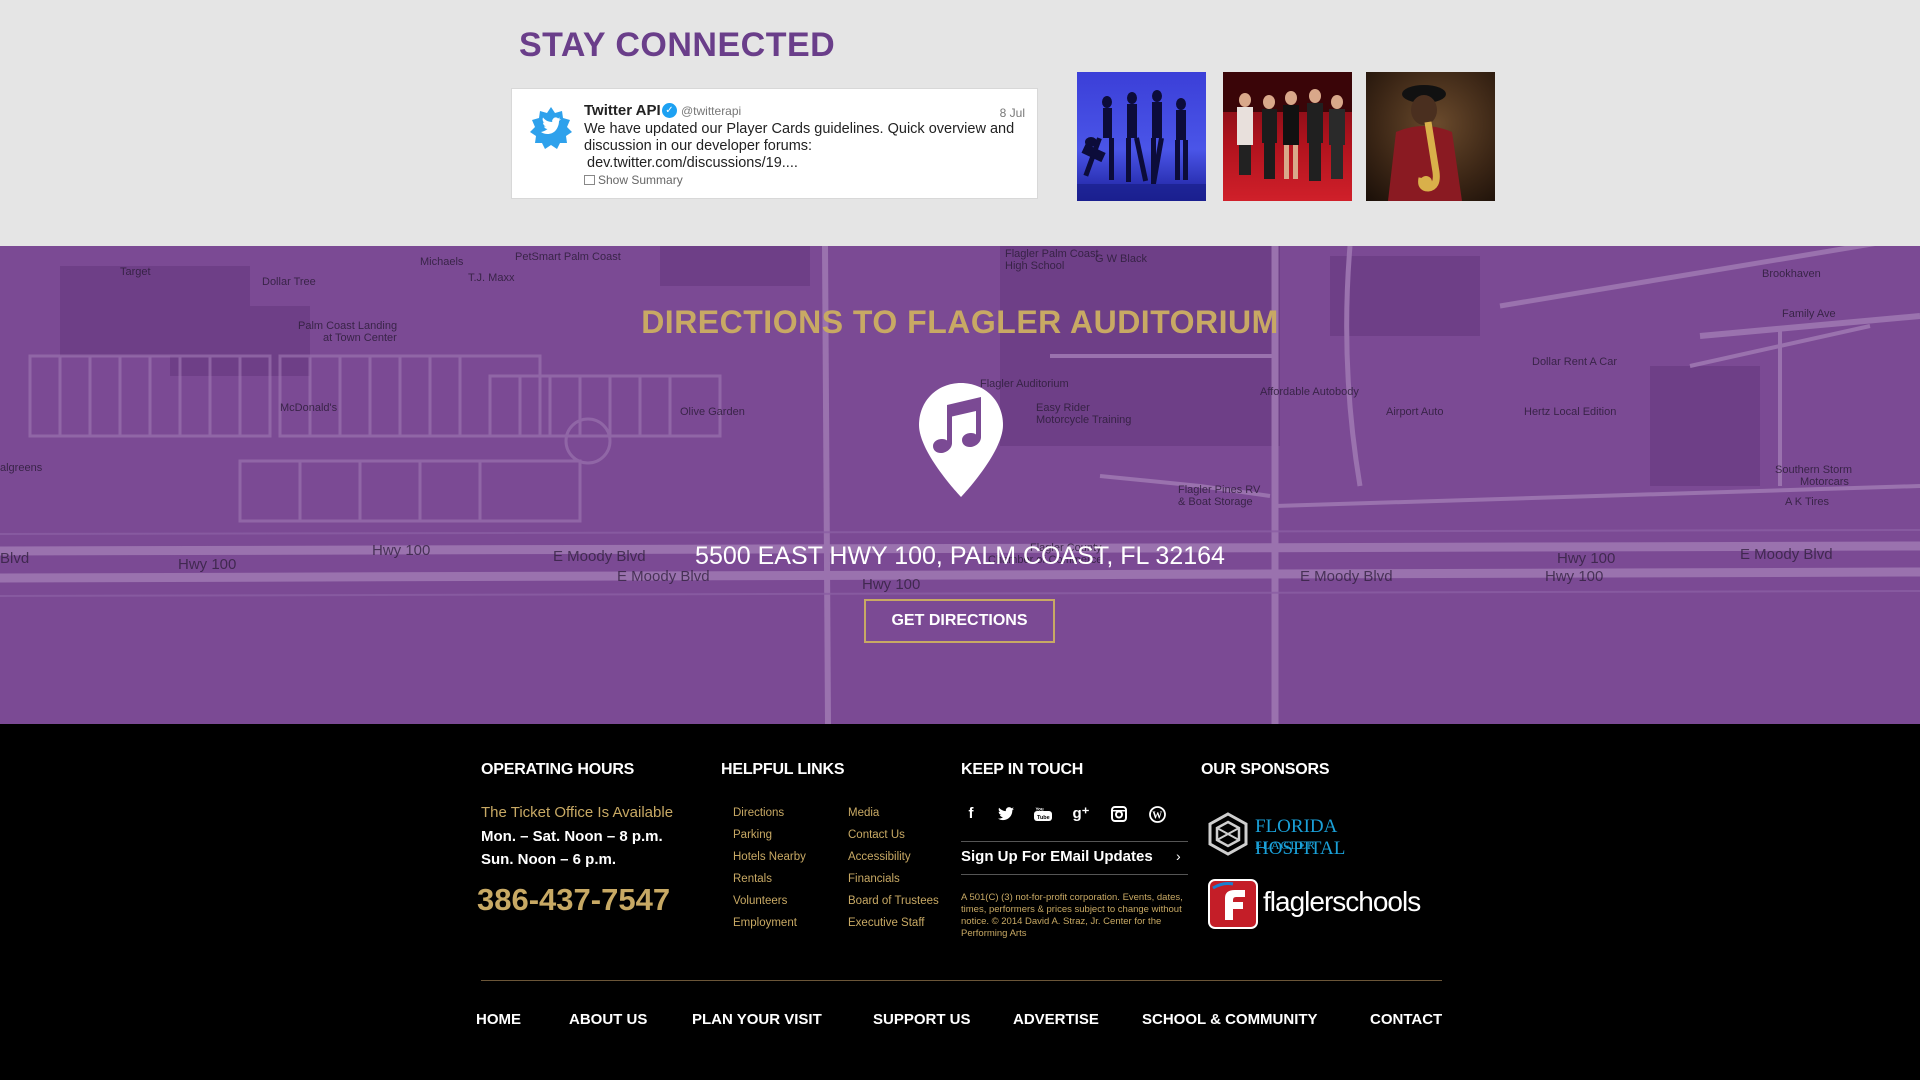 Image resolution: width=1920 pixels, height=1080 pixels. What do you see at coordinates (622, 110) in the screenshot?
I see `tweet-author-name: Twitter API` at bounding box center [622, 110].